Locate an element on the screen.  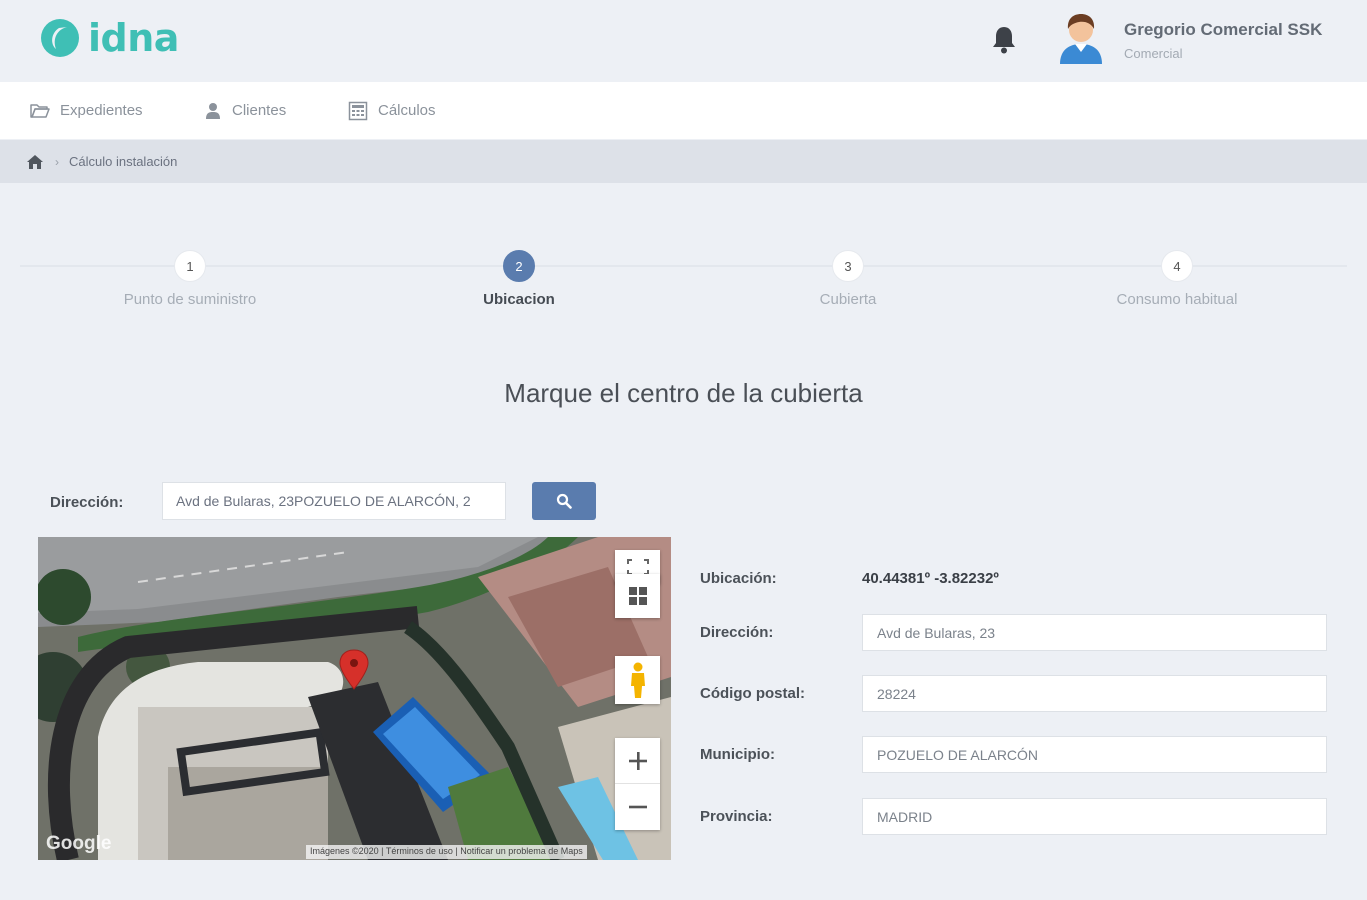
address-label: Dirección: is located at coordinates (737, 632).